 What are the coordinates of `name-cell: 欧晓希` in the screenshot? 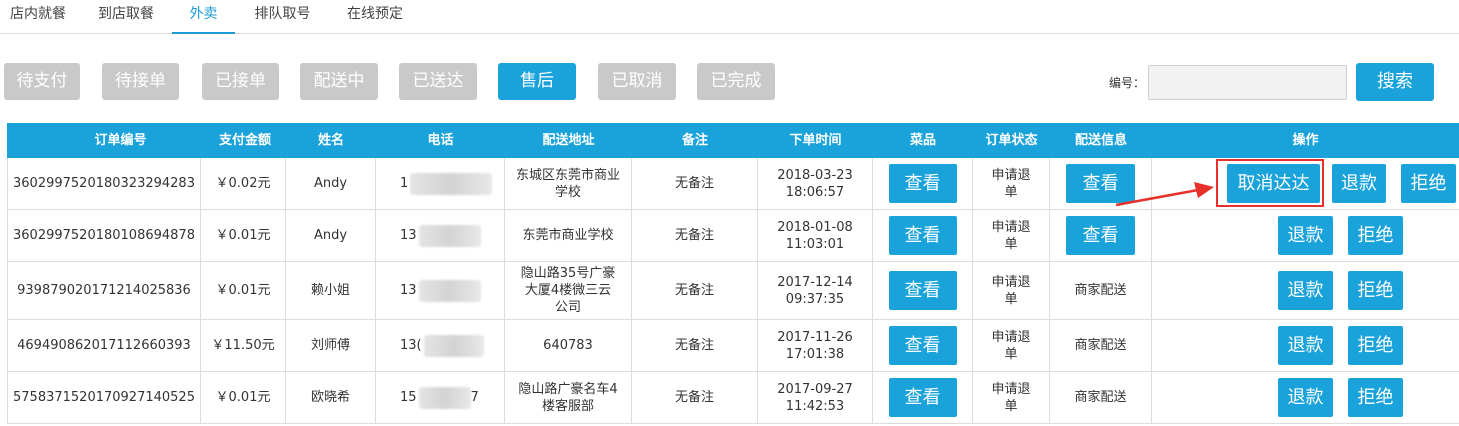 It's located at (331, 397).